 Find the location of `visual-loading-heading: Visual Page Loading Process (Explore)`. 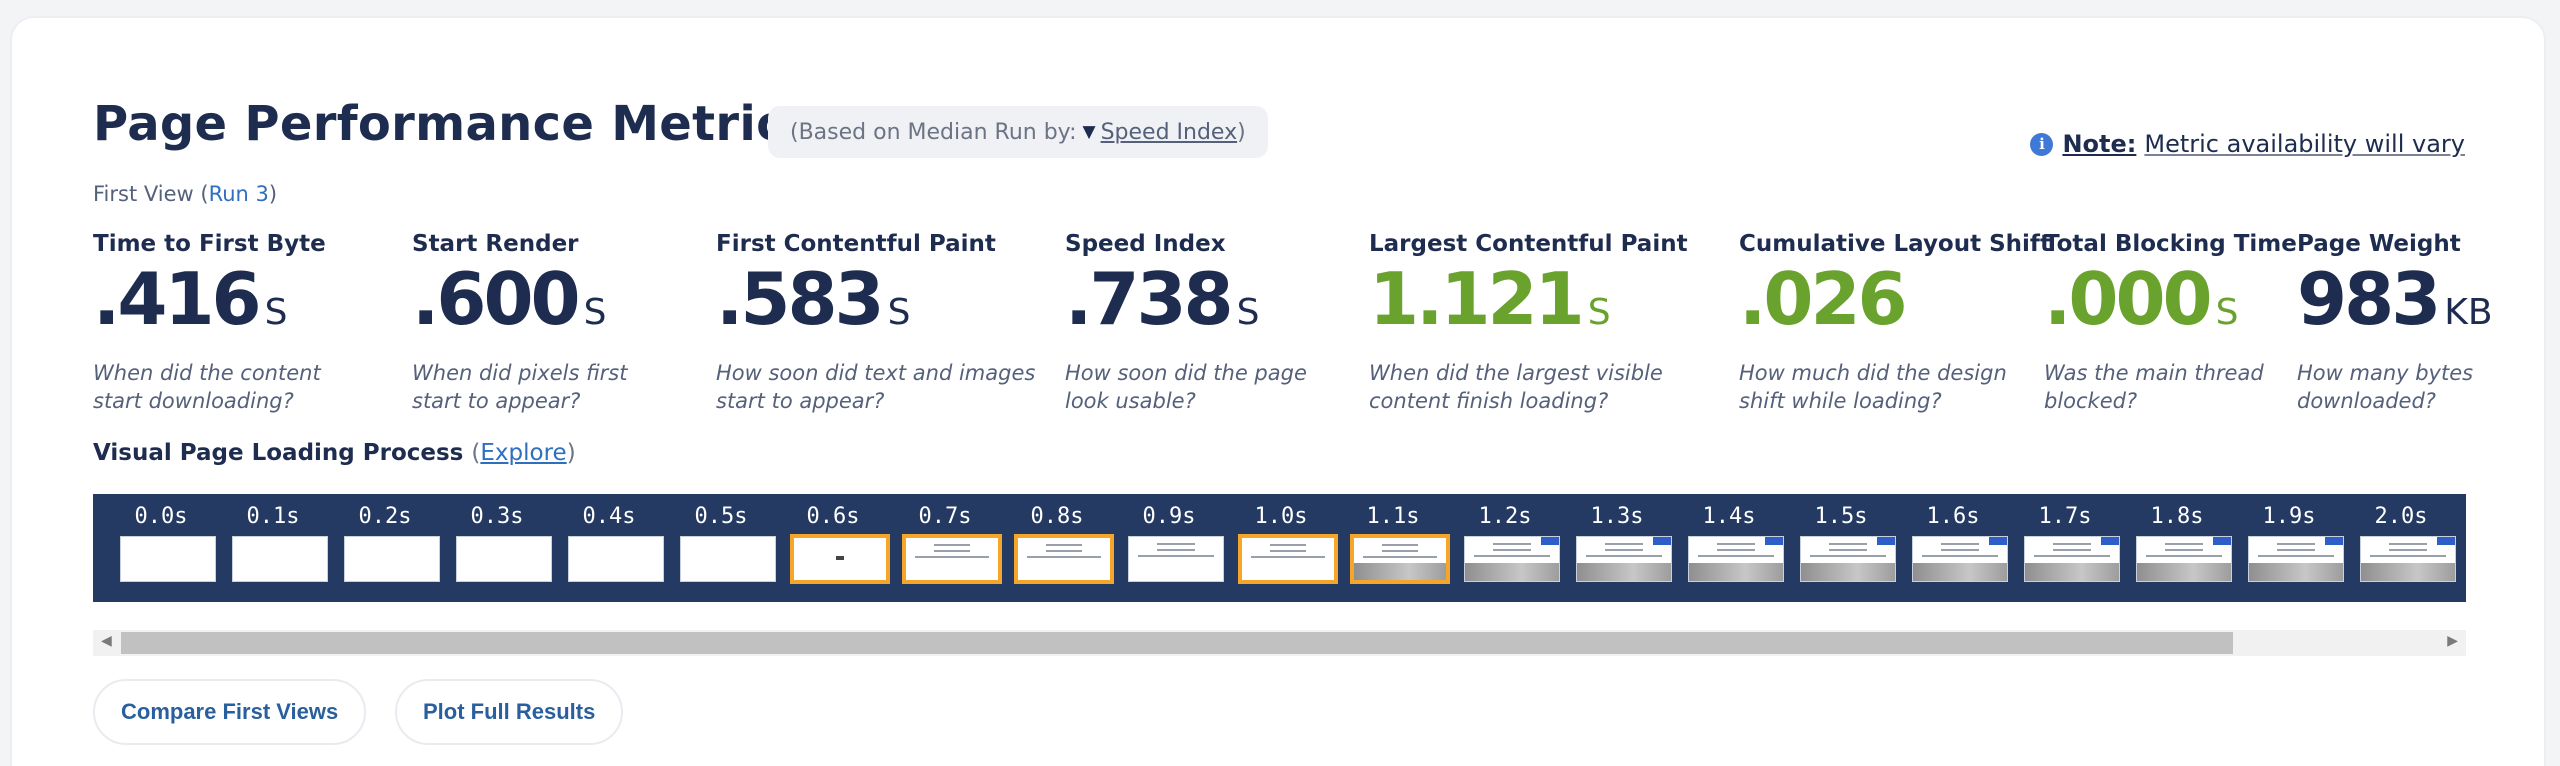

visual-loading-heading: Visual Page Loading Process (Explore) is located at coordinates (334, 453).